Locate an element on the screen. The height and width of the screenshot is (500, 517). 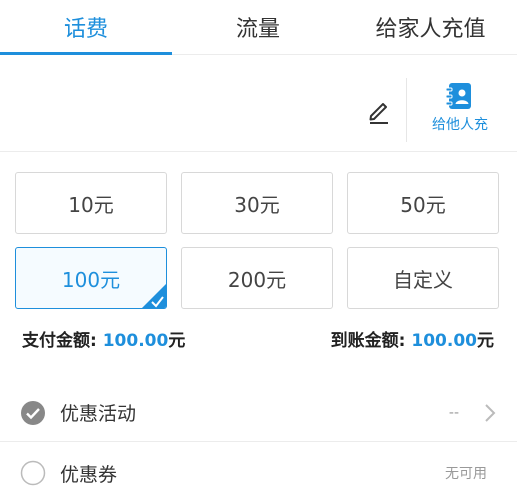
pay-amount-label: 支付金额: is located at coordinates (62, 341).